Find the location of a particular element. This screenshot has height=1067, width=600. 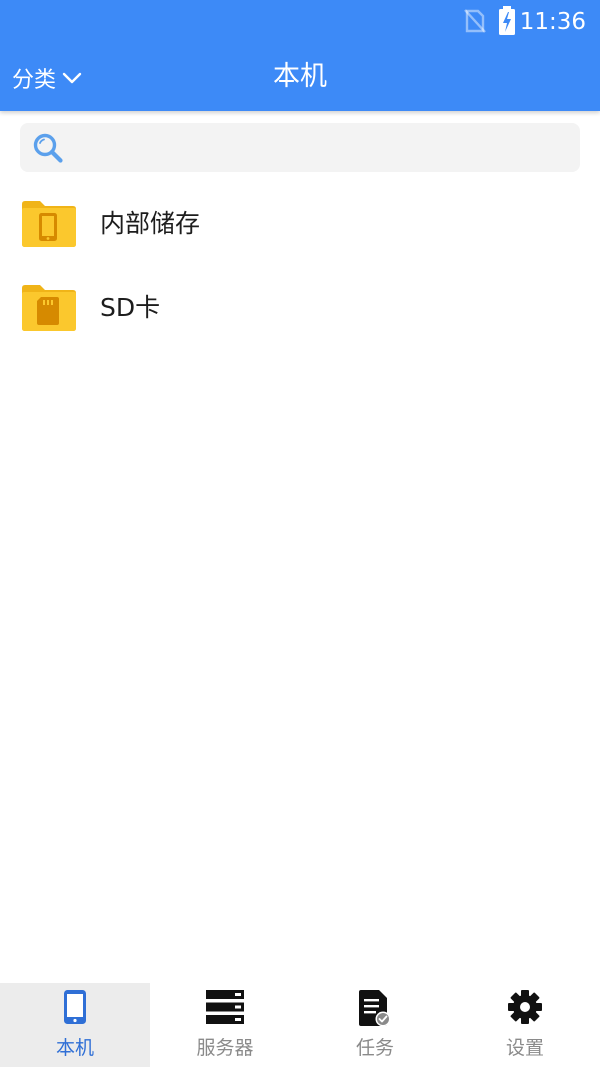

phone-folder-icon is located at coordinates (49, 226).